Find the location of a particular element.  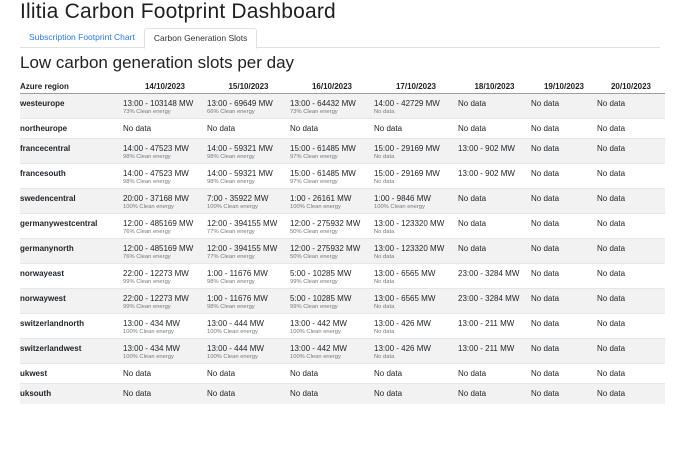

region-name-cell: uksouth is located at coordinates (71, 393).